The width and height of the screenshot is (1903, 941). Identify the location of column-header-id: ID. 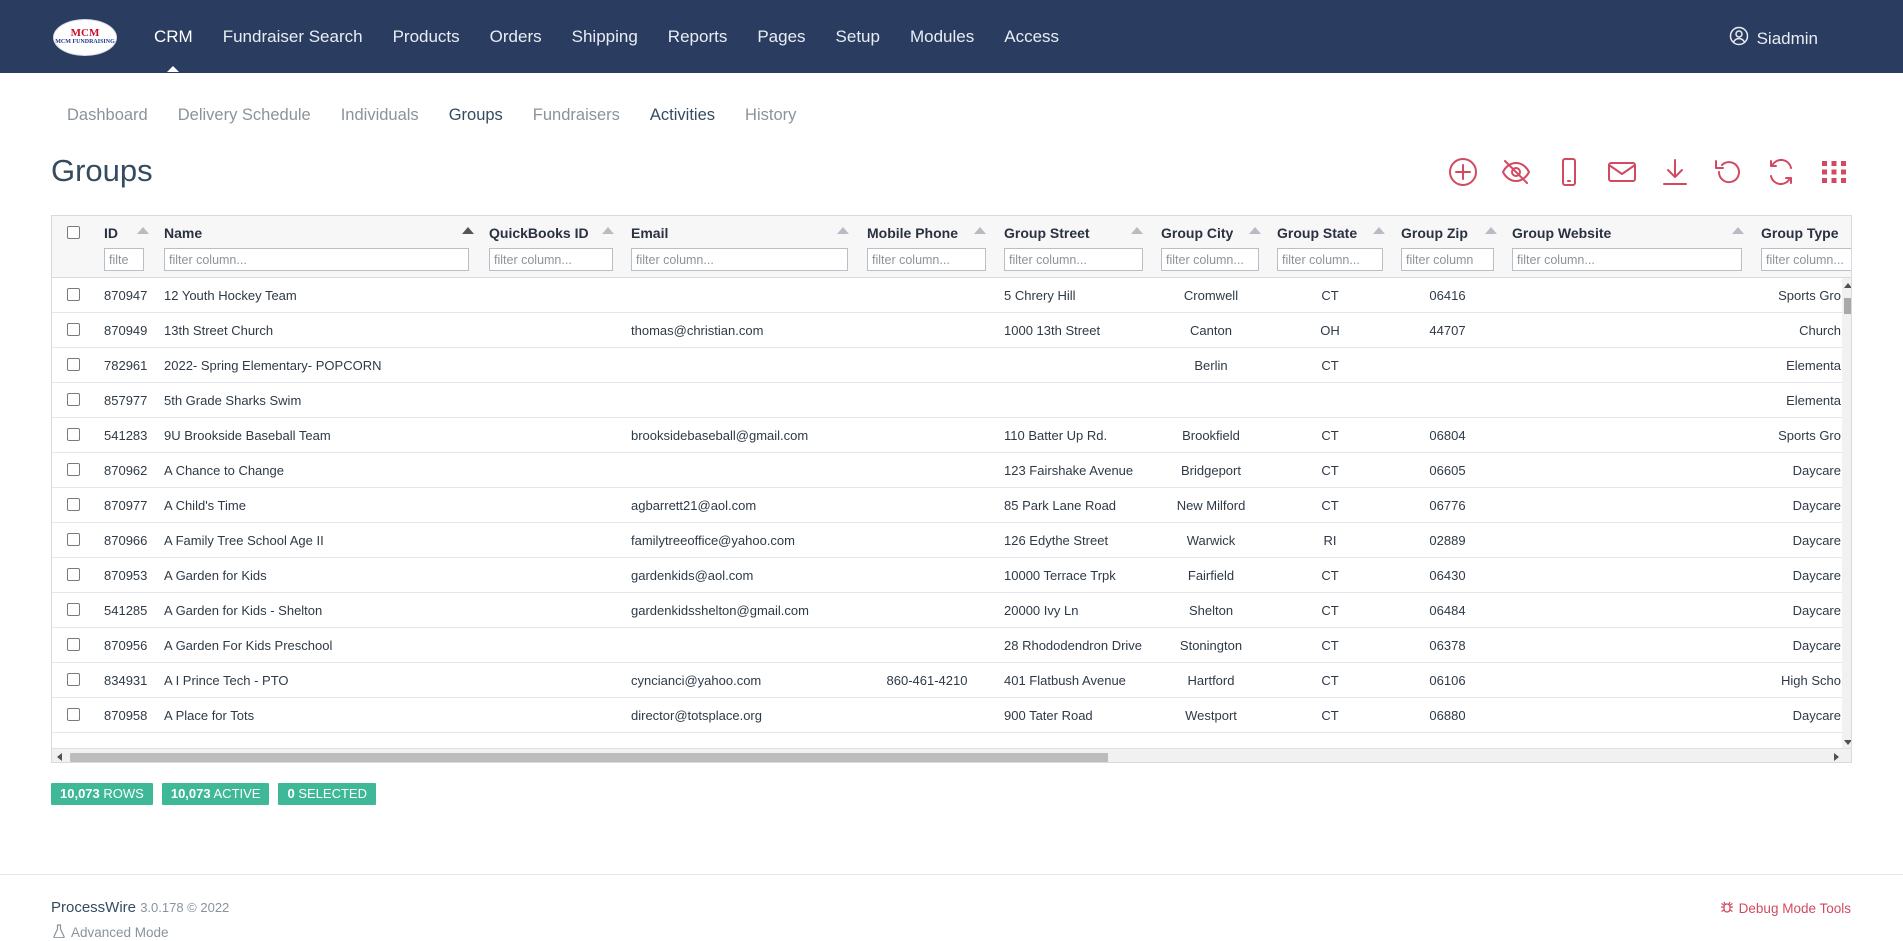
(126, 233).